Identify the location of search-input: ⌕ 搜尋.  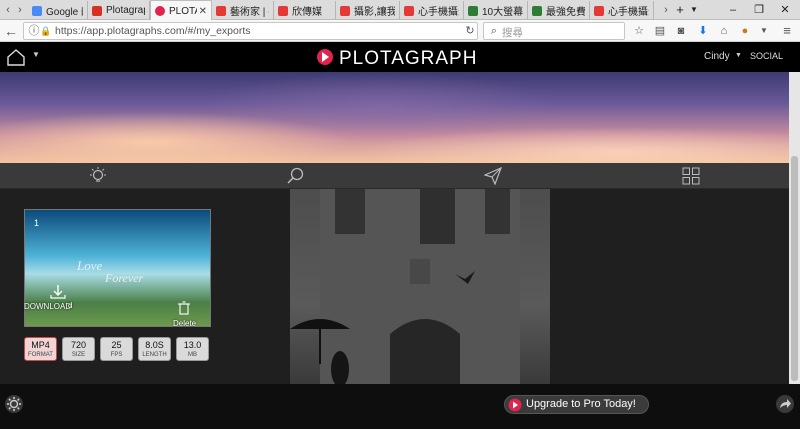
(554, 31).